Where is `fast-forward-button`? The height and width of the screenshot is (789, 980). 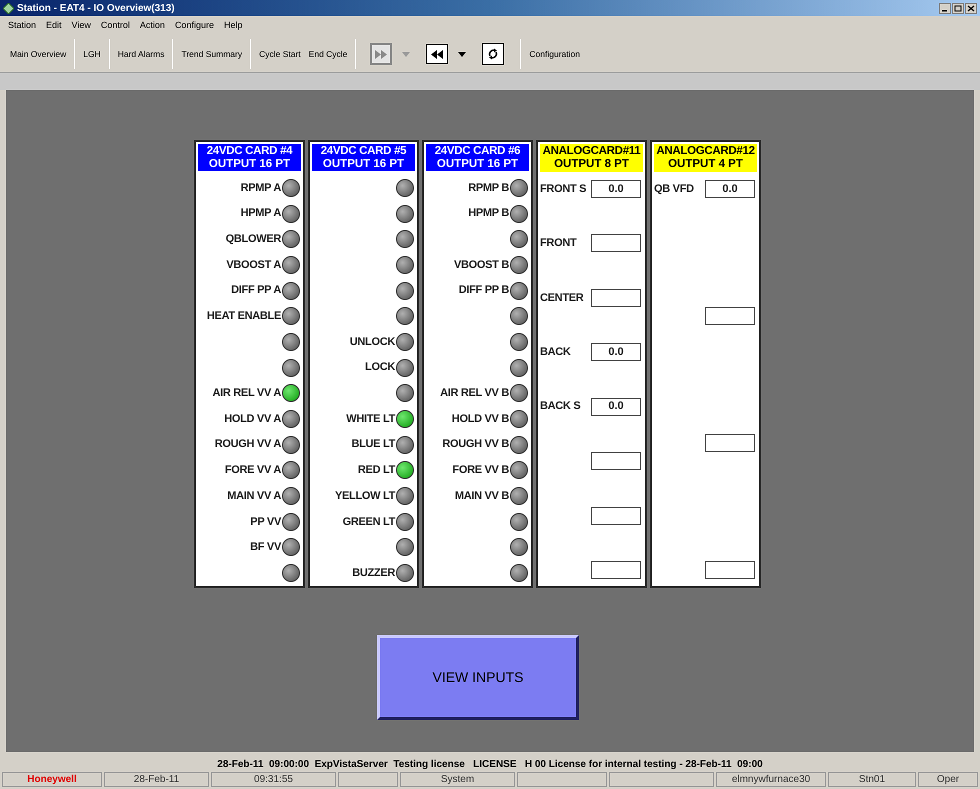 fast-forward-button is located at coordinates (381, 54).